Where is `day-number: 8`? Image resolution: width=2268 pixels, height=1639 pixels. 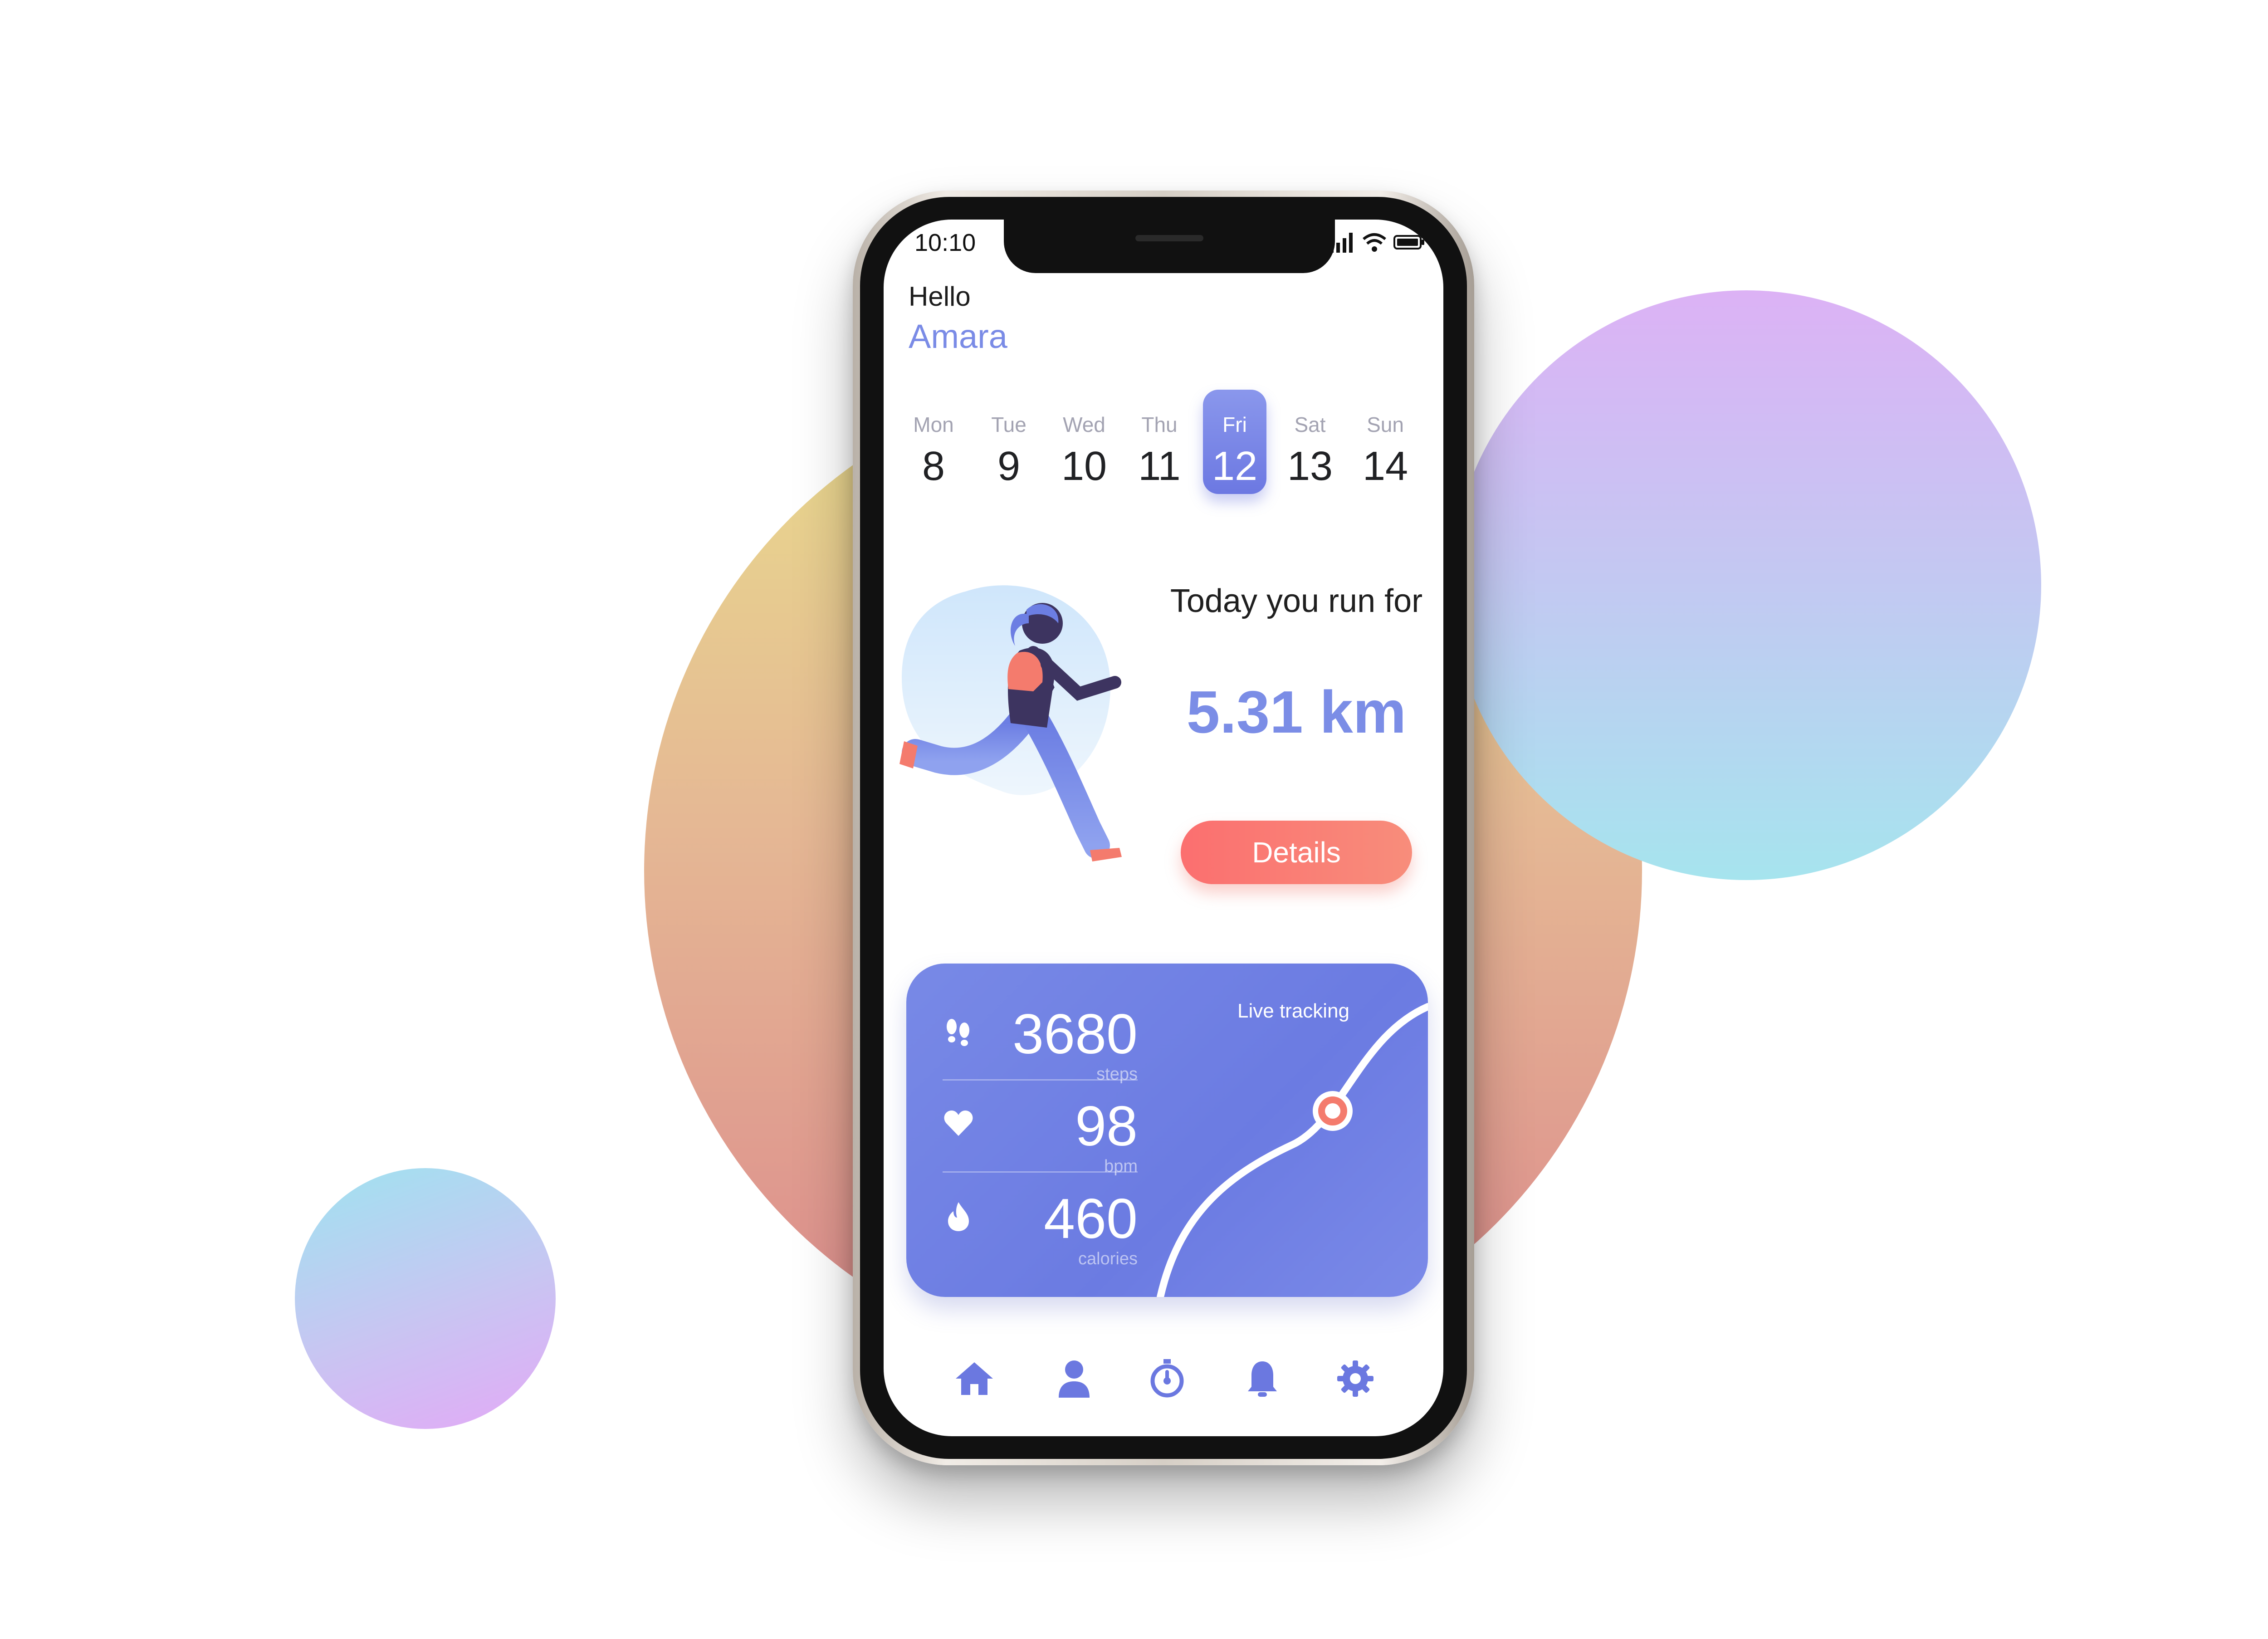 day-number: 8 is located at coordinates (934, 467).